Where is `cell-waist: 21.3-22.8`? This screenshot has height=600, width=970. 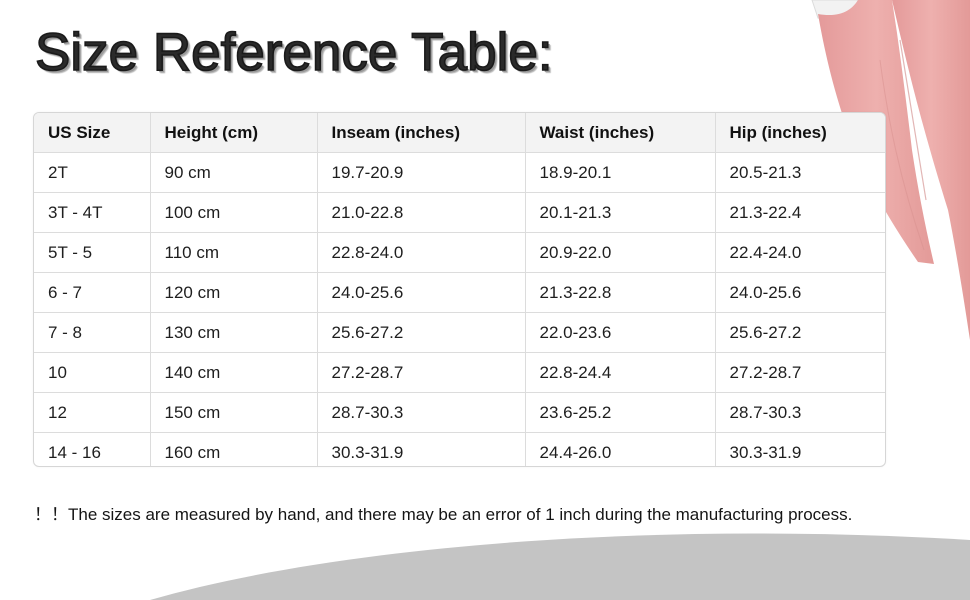 cell-waist: 21.3-22.8 is located at coordinates (620, 292).